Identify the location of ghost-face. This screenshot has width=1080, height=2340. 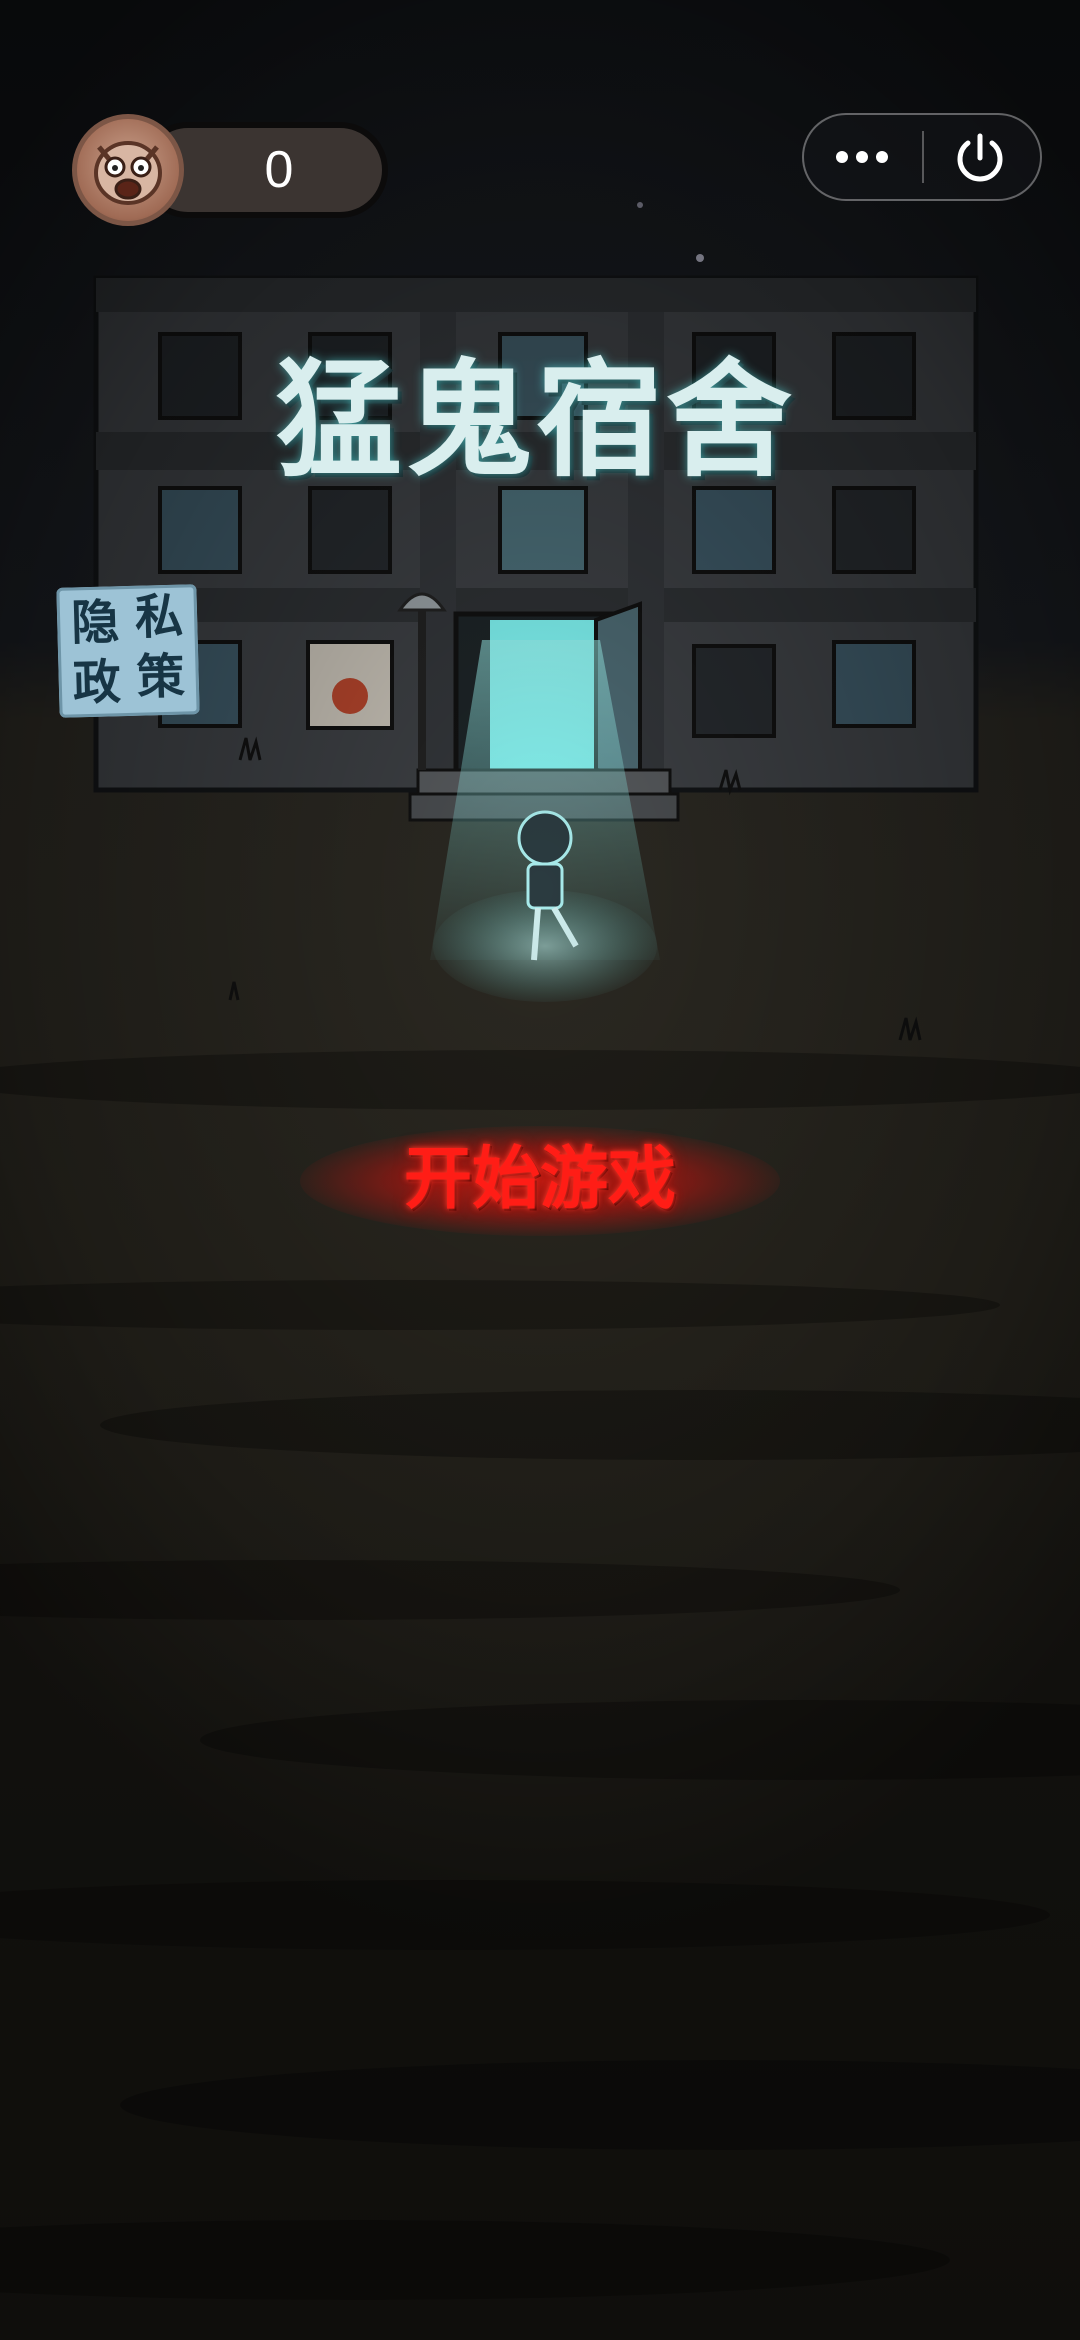
(350, 696).